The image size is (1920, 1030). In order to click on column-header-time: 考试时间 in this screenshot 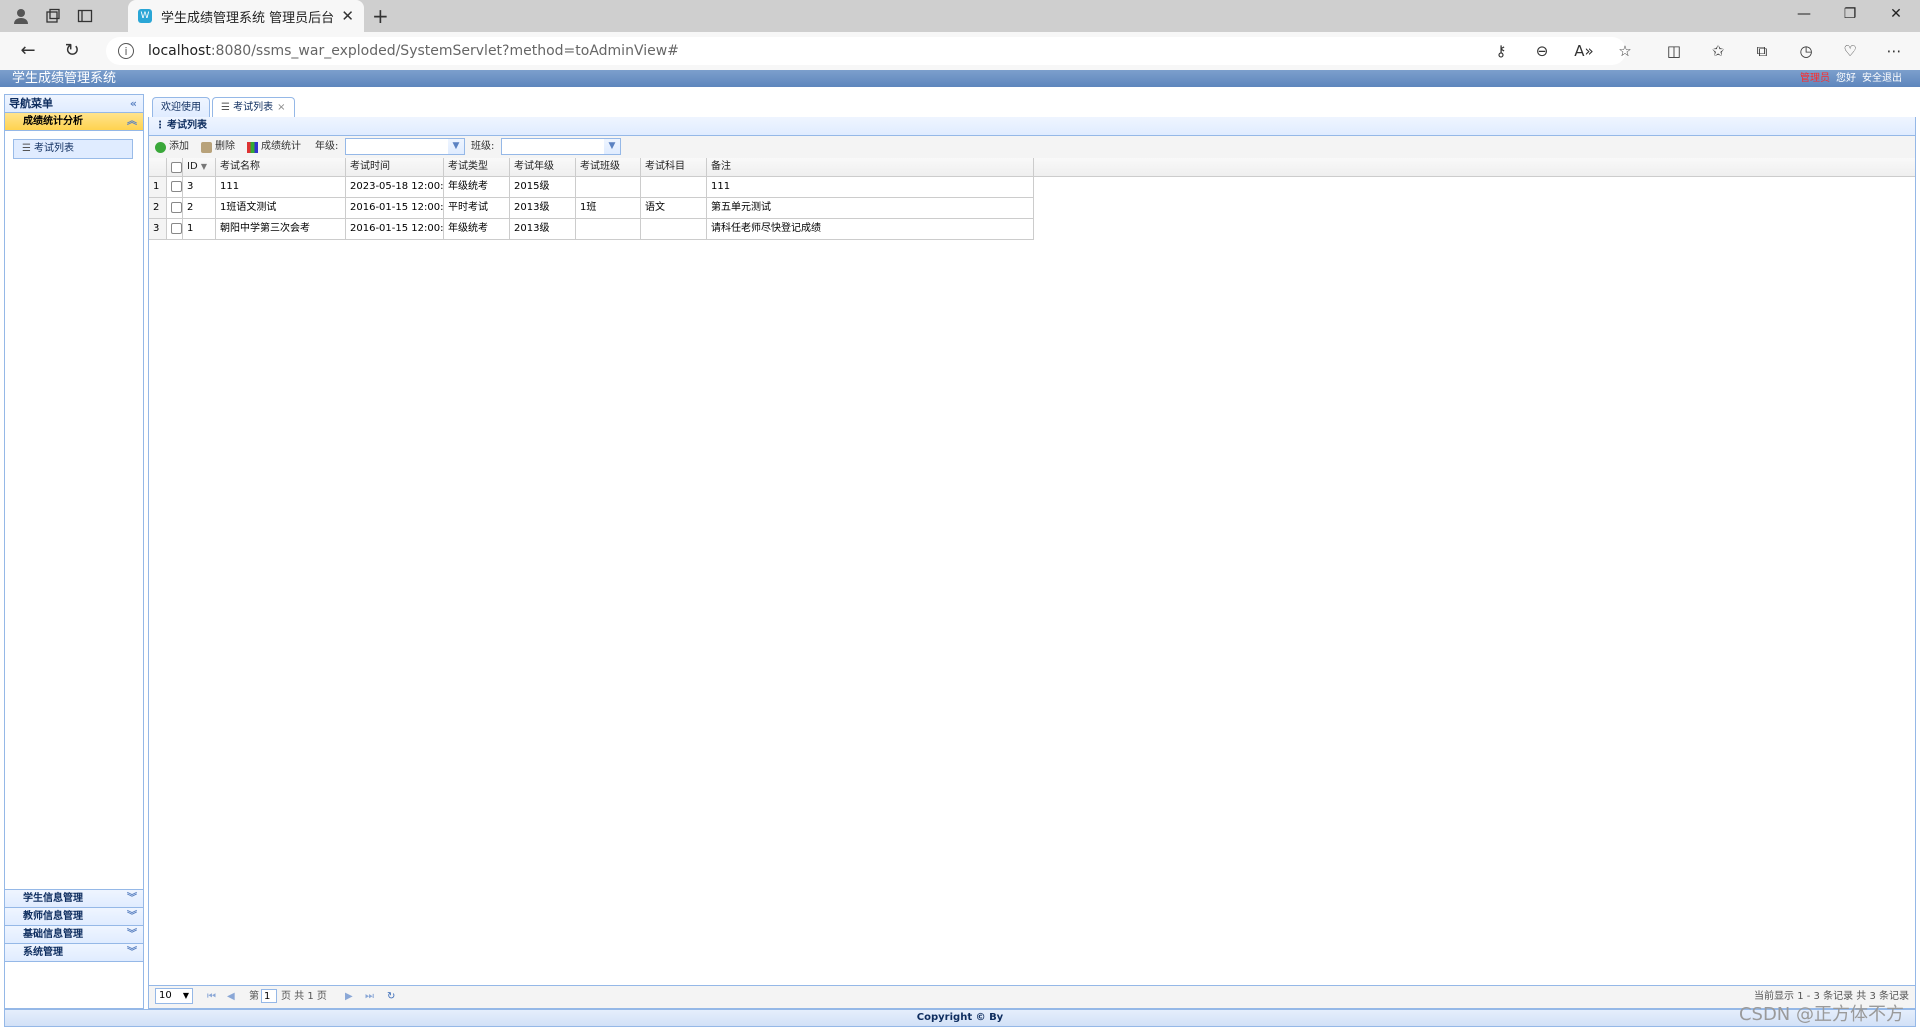, I will do `click(395, 167)`.